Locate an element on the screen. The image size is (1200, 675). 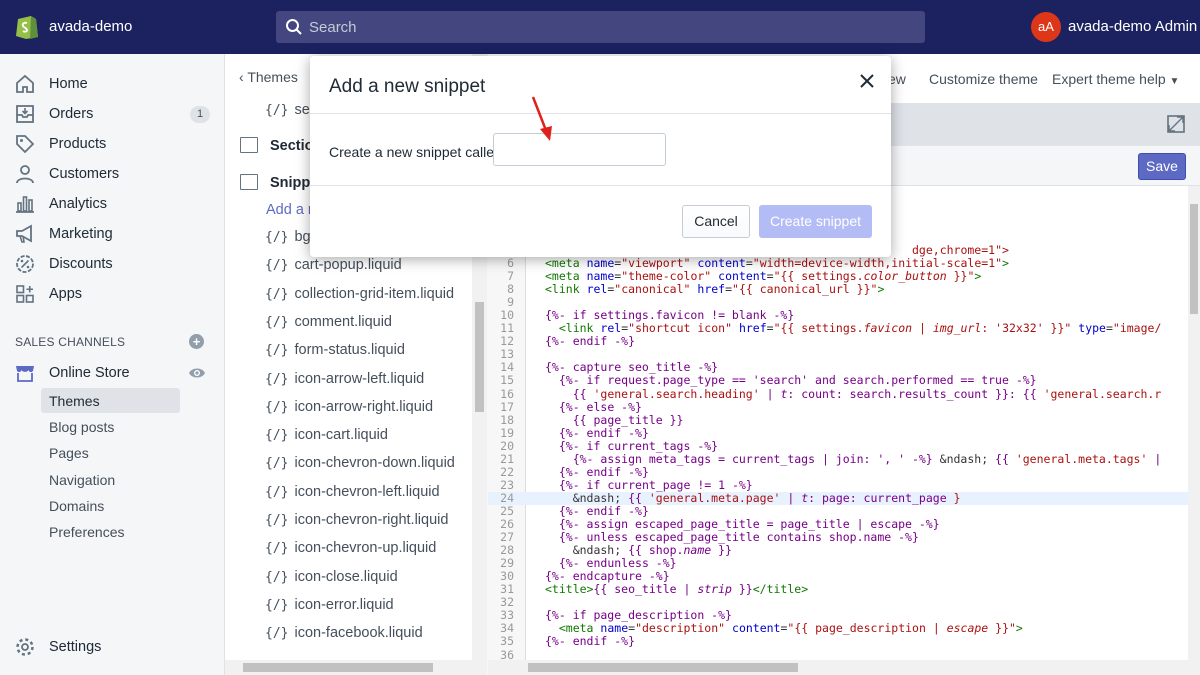
search-placeholder: Search is located at coordinates (333, 27).